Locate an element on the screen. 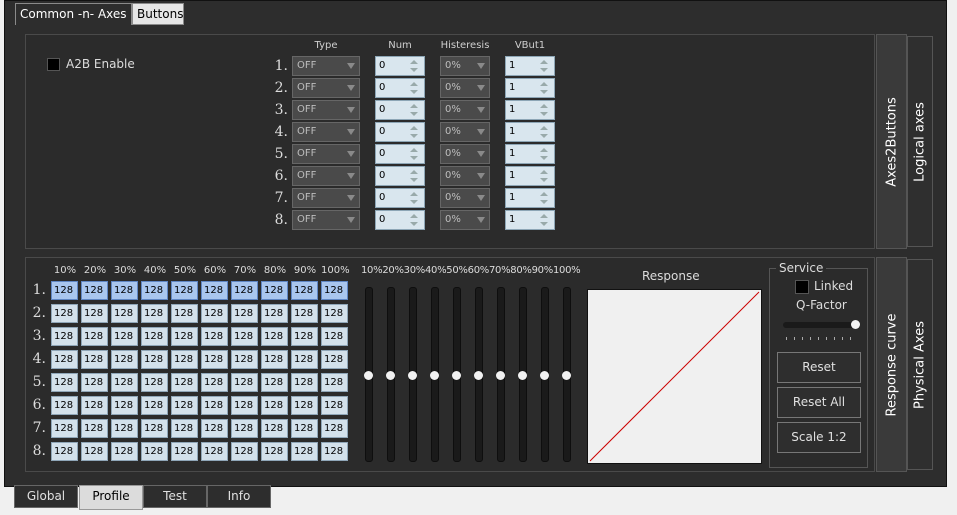 This screenshot has width=957, height=515. tab-logical-axes: Logical axes is located at coordinates (920, 141).